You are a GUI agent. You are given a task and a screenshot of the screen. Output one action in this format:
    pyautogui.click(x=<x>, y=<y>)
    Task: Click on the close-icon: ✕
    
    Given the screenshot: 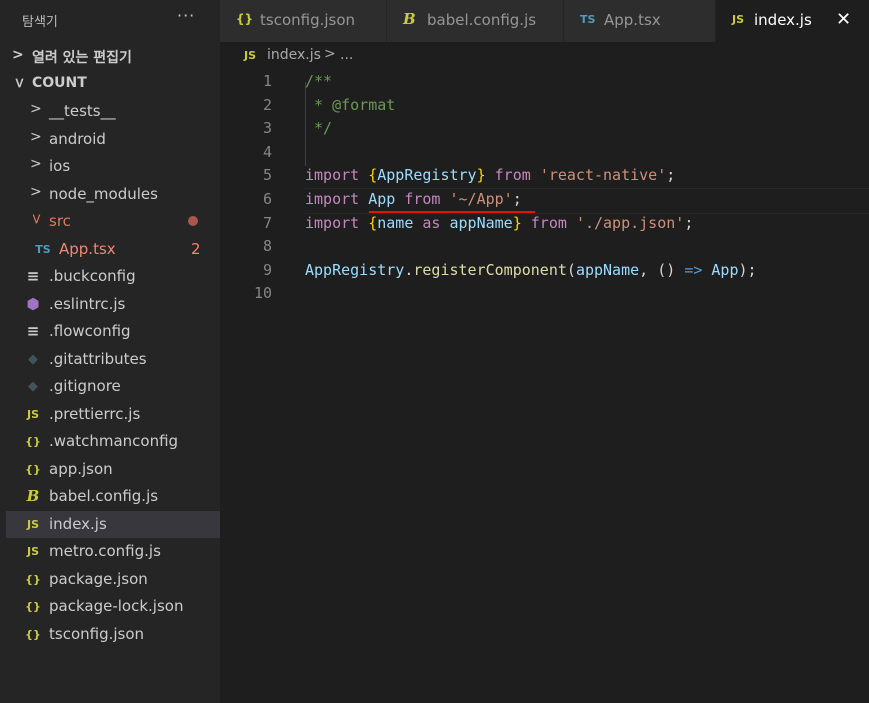 What is the action you would take?
    pyautogui.click(x=843, y=19)
    